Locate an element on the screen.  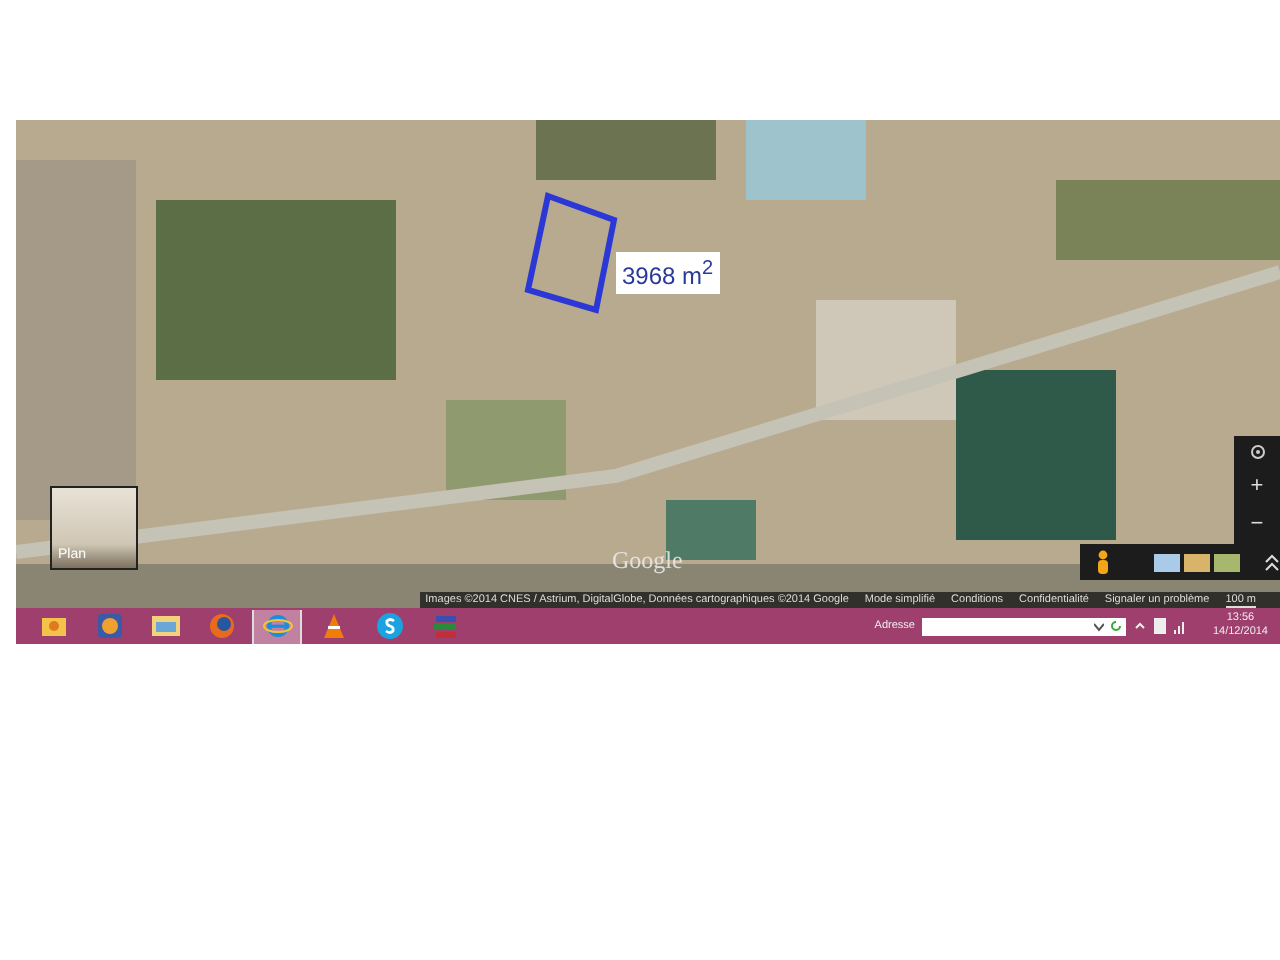
pegman-icon is located at coordinates (1103, 562).